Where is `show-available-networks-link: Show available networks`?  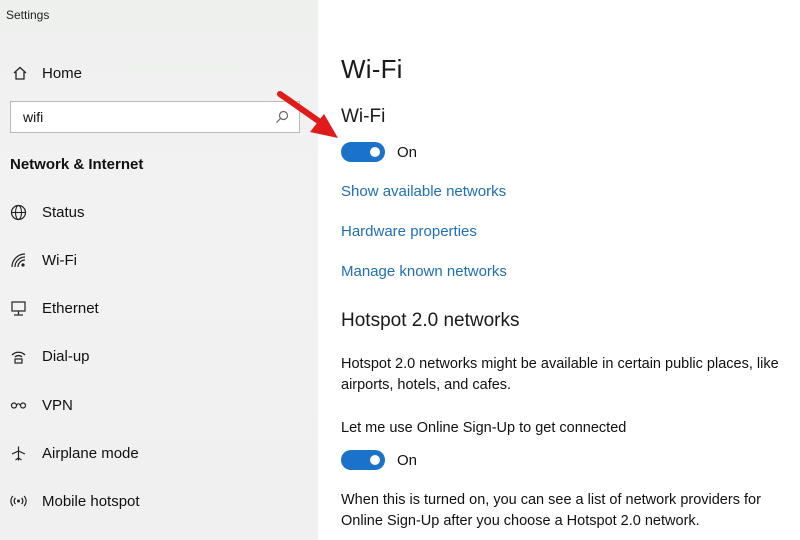
show-available-networks-link: Show available networks is located at coordinates (423, 191).